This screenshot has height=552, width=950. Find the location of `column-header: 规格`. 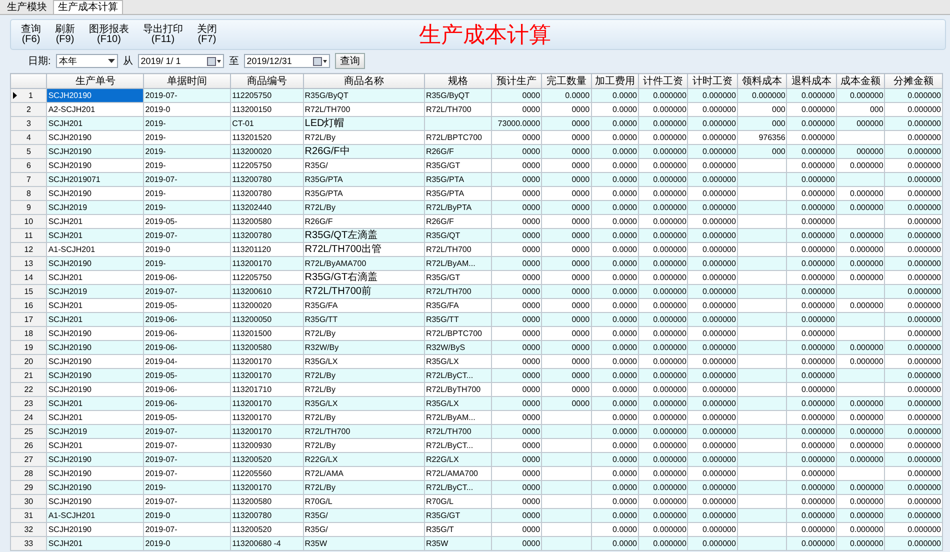

column-header: 规格 is located at coordinates (458, 81).